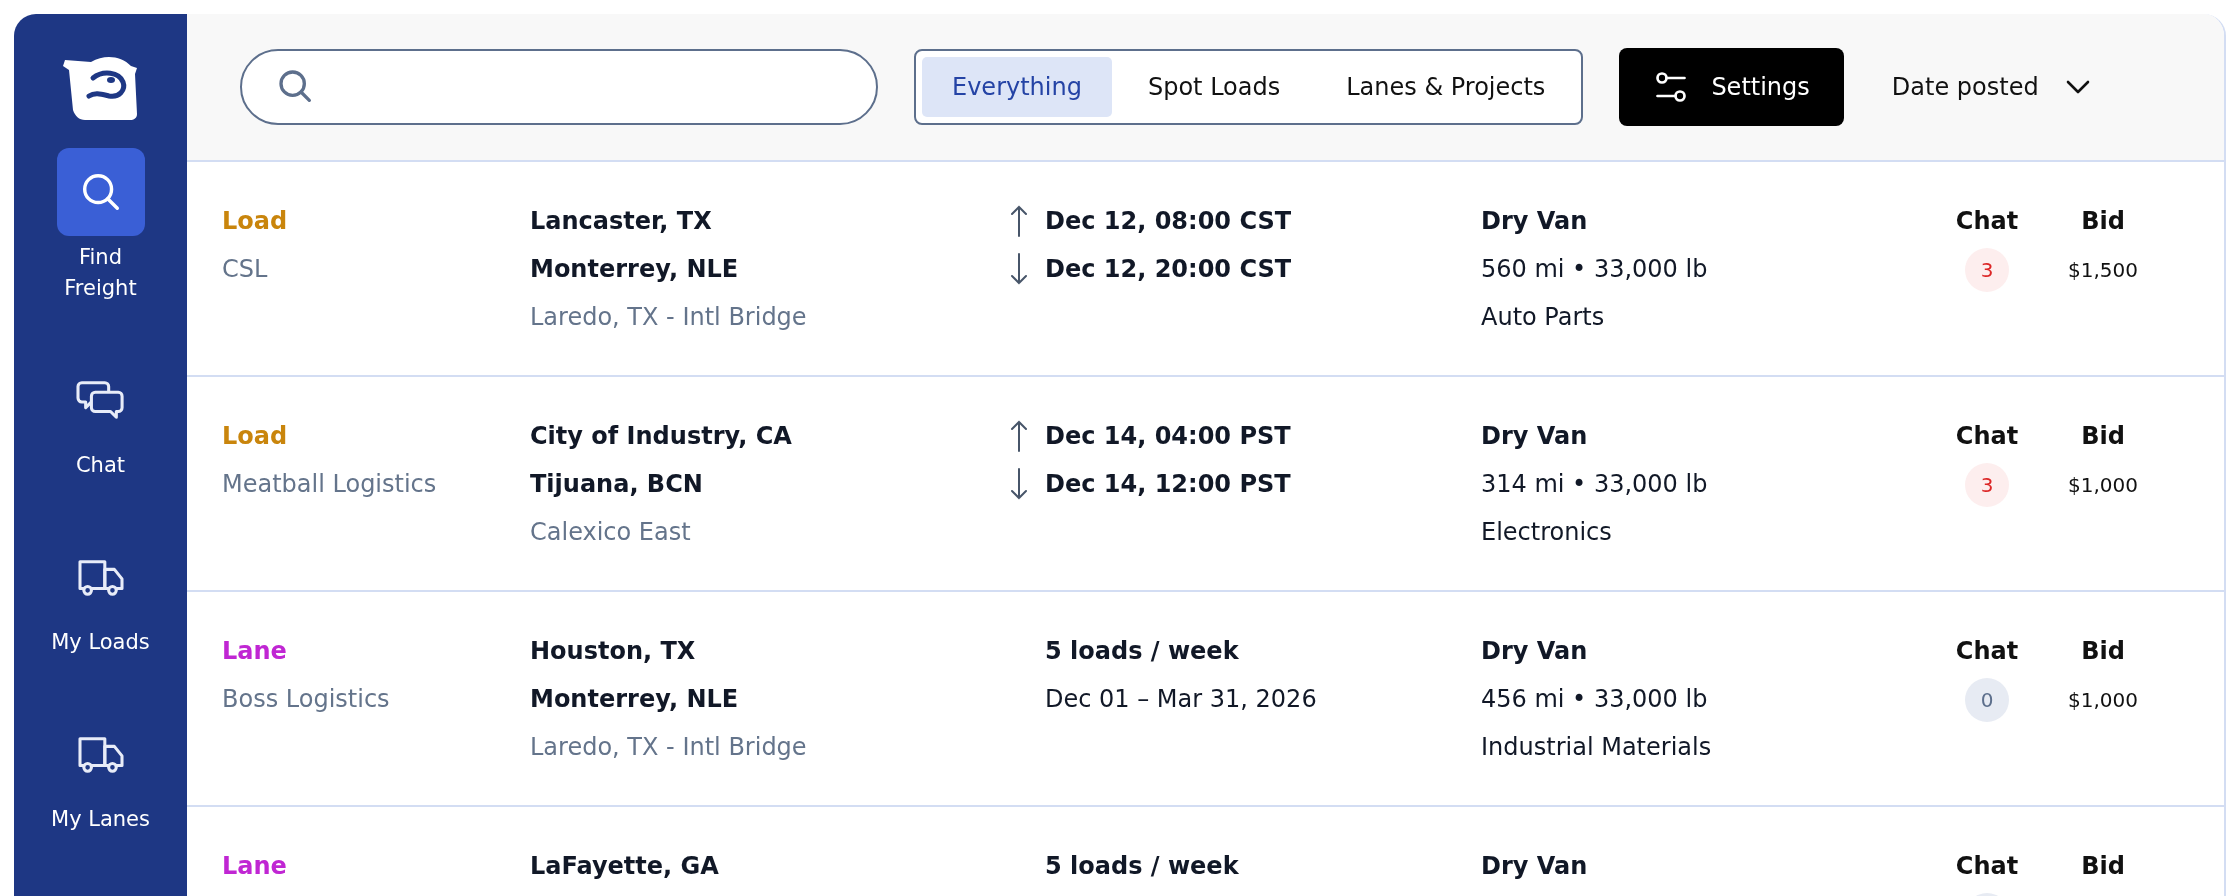  Describe the element at coordinates (2103, 270) in the screenshot. I see `bid-amount: $1,500` at that location.